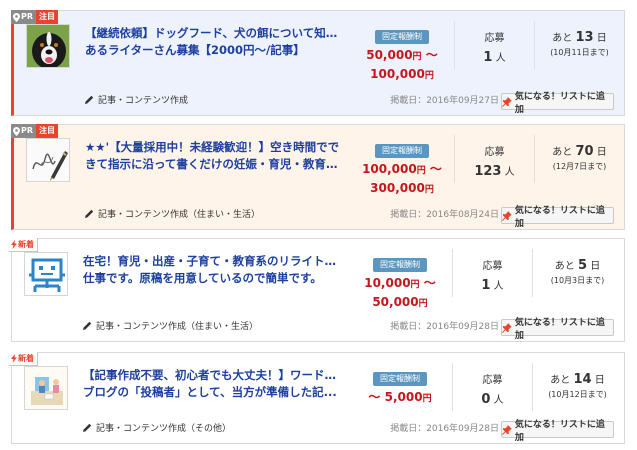 This screenshot has width=637, height=450. I want to click on posted-date: 掲載日：2016年09月27日, so click(444, 101).